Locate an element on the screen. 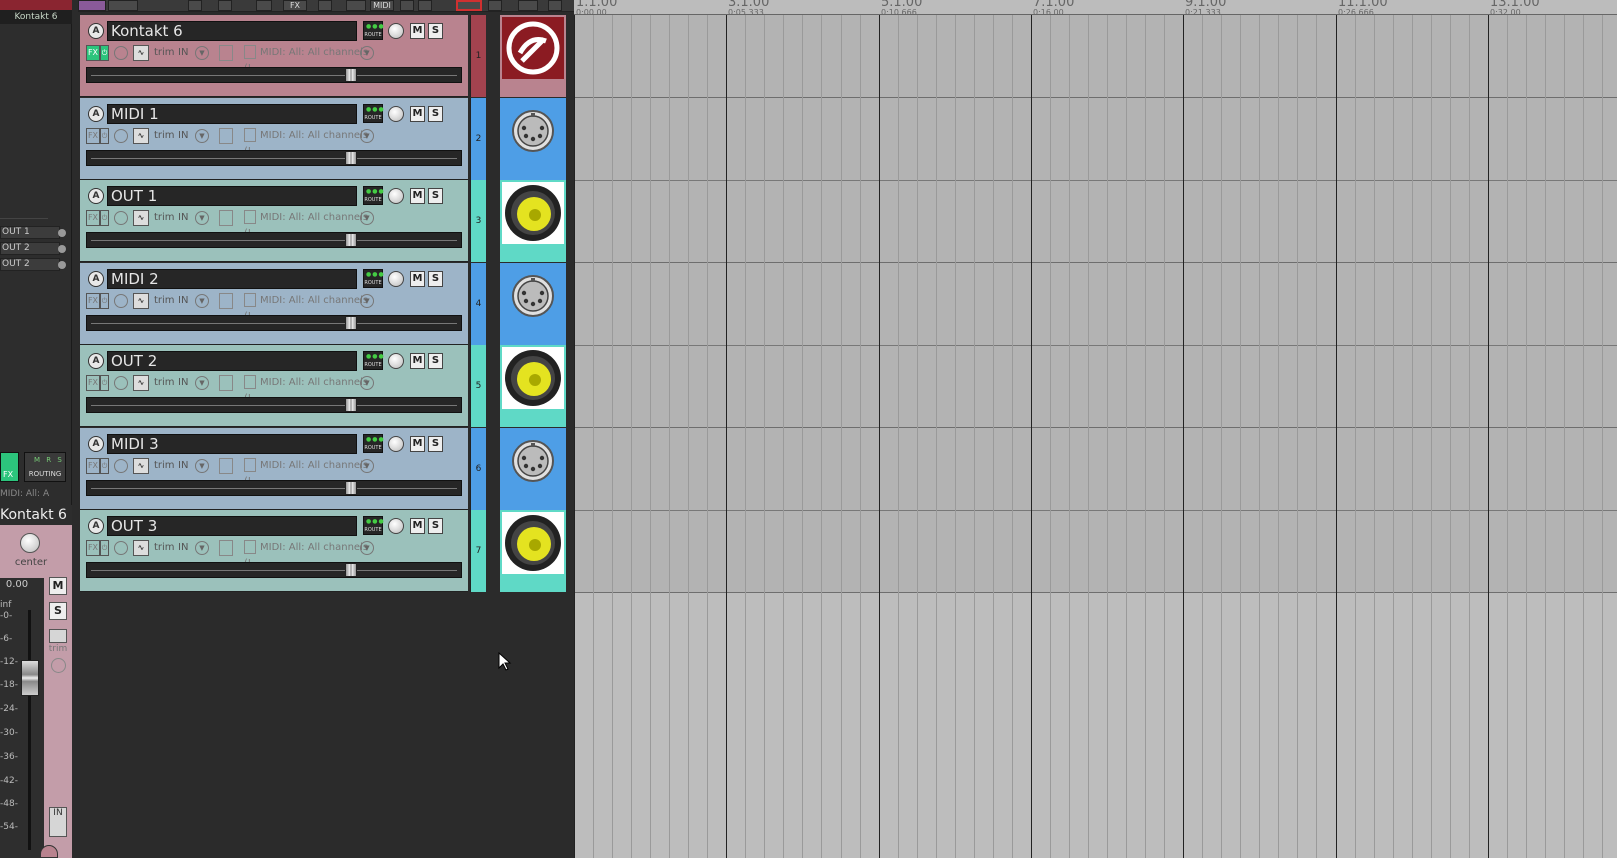 This screenshot has width=1617, height=858. mixer-routing-button: M R S ROUTING is located at coordinates (45, 467).